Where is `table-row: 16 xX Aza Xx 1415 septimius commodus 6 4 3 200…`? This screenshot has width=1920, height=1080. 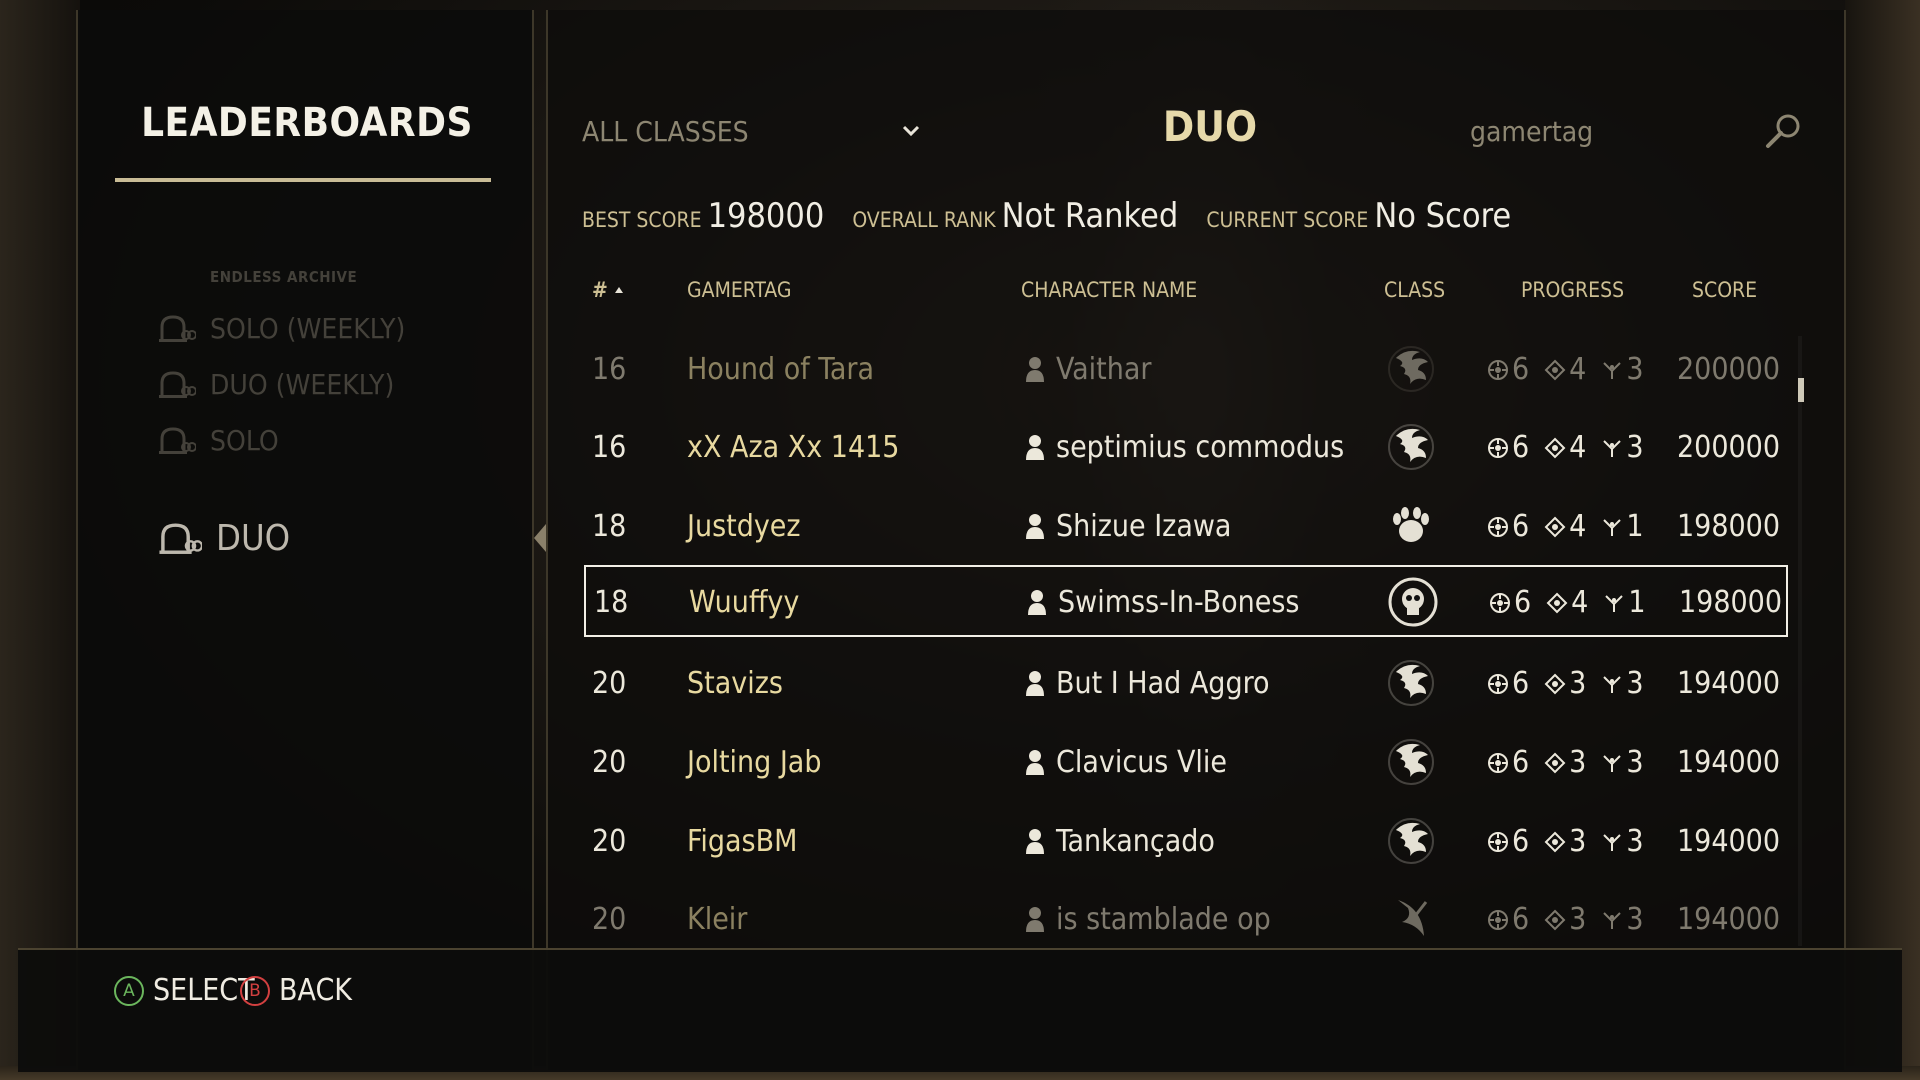 table-row: 16 xX Aza Xx 1415 septimius commodus 6 4 3 200… is located at coordinates (1186, 448).